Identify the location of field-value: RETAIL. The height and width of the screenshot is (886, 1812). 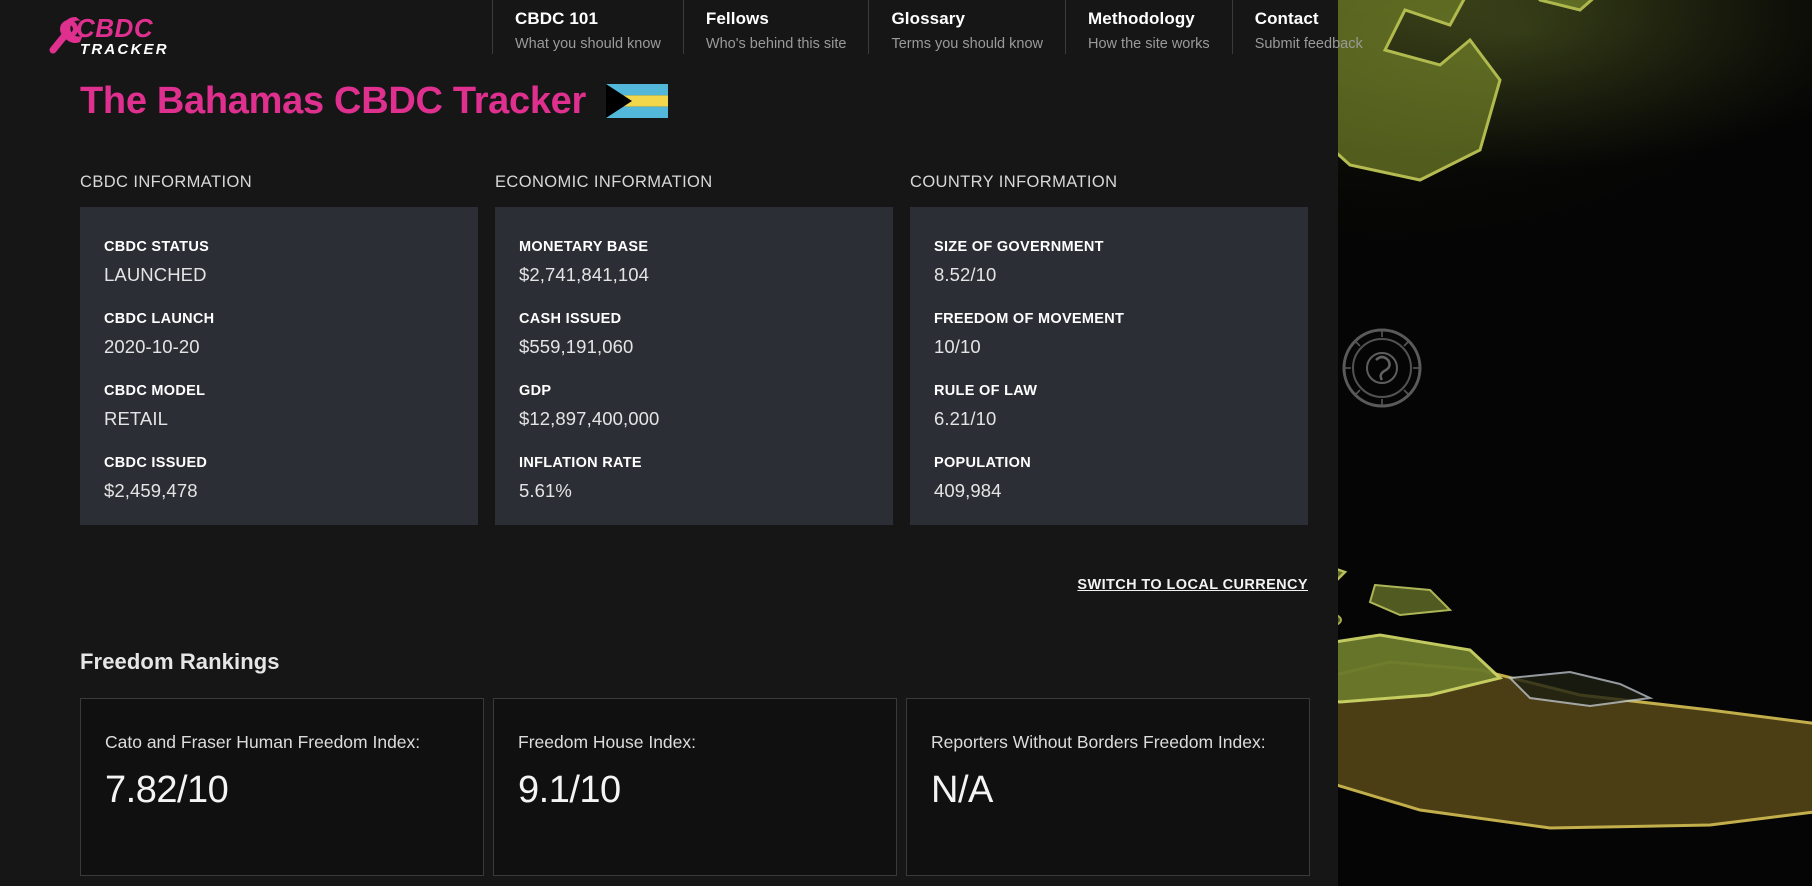
(136, 418).